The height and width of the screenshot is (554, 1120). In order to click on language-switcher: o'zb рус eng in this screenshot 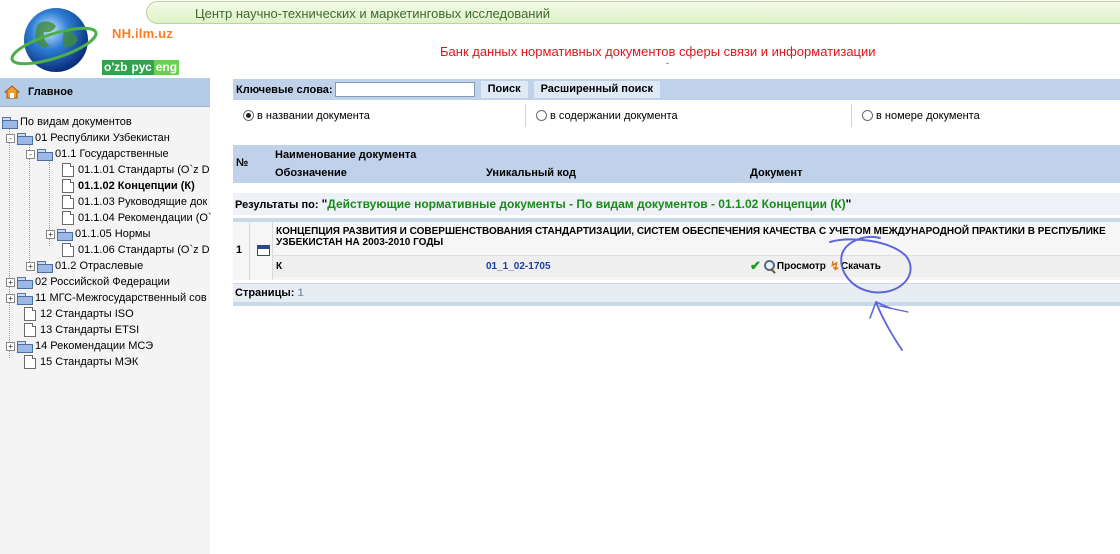, I will do `click(141, 67)`.